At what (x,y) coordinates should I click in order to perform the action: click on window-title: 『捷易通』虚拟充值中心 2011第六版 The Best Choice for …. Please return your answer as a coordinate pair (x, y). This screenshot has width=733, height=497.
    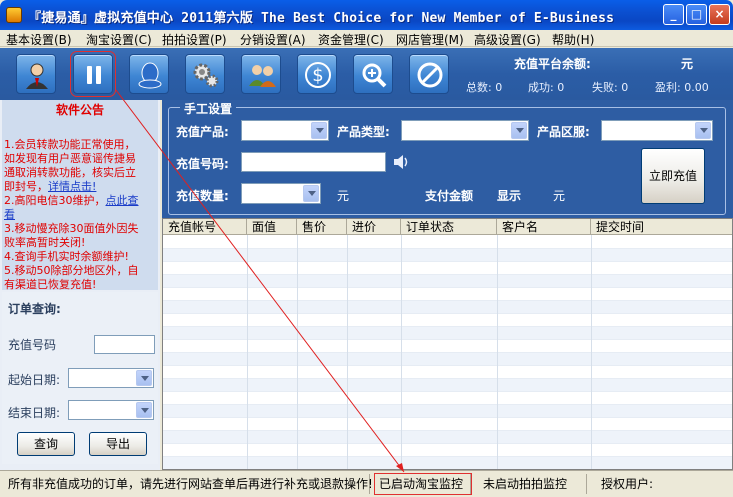
    Looking at the image, I should click on (321, 18).